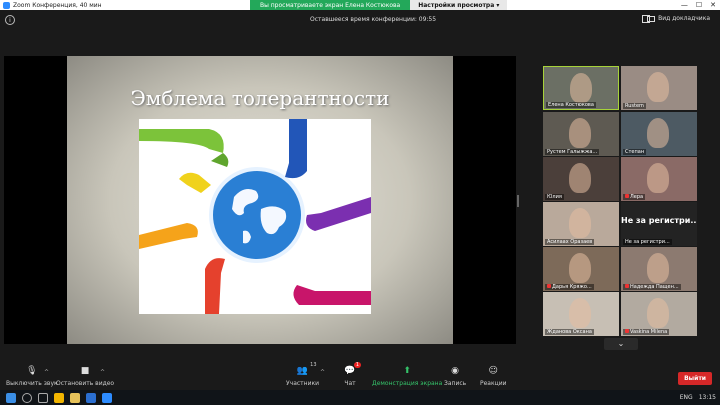 This screenshot has height=405, width=720. Describe the element at coordinates (459, 5) in the screenshot. I see `view-options-button: Настройки просмотра ▾` at that location.